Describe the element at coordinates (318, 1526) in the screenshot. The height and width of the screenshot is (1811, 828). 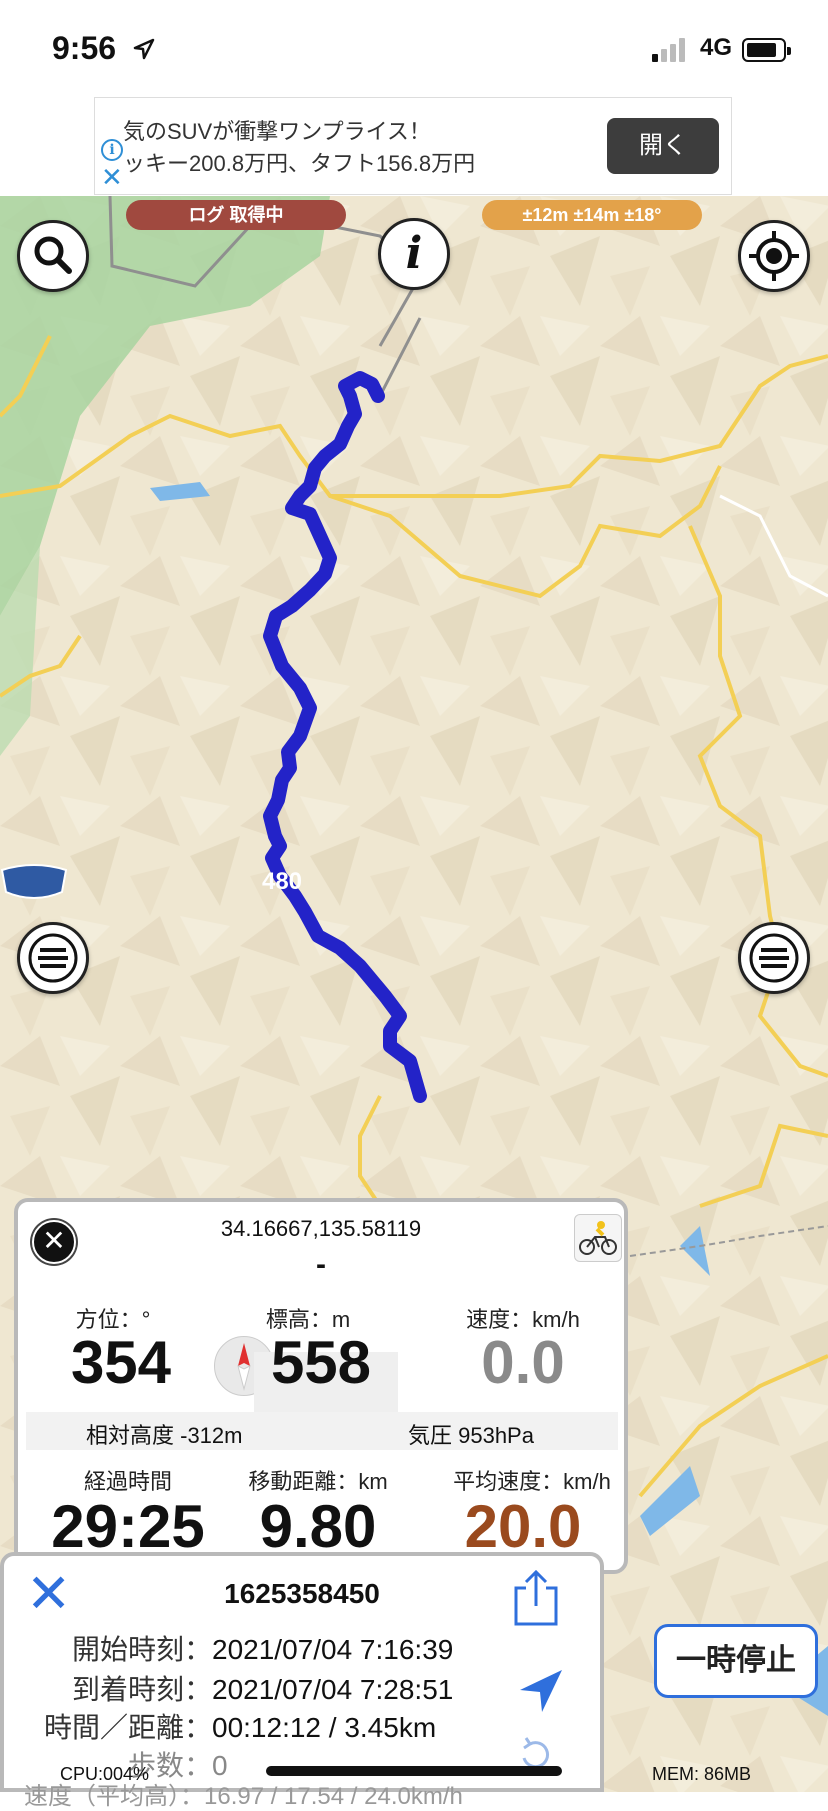
I see `distance-value: 9.80` at that location.